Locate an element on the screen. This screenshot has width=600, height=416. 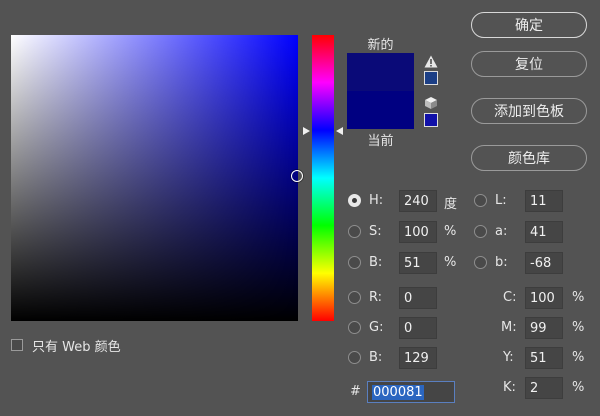
add-to-swatches-button: 添加到色板 is located at coordinates (529, 111).